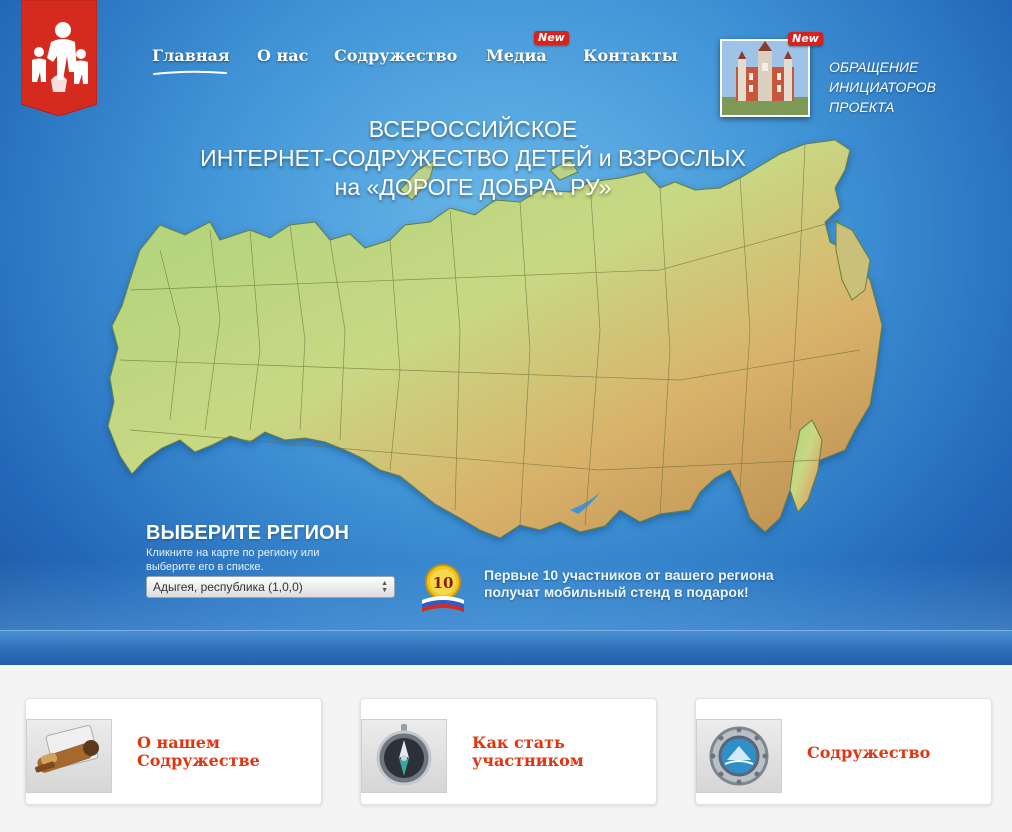  I want to click on region-select-value: Адыгея, республика (1,0,0), so click(228, 587).